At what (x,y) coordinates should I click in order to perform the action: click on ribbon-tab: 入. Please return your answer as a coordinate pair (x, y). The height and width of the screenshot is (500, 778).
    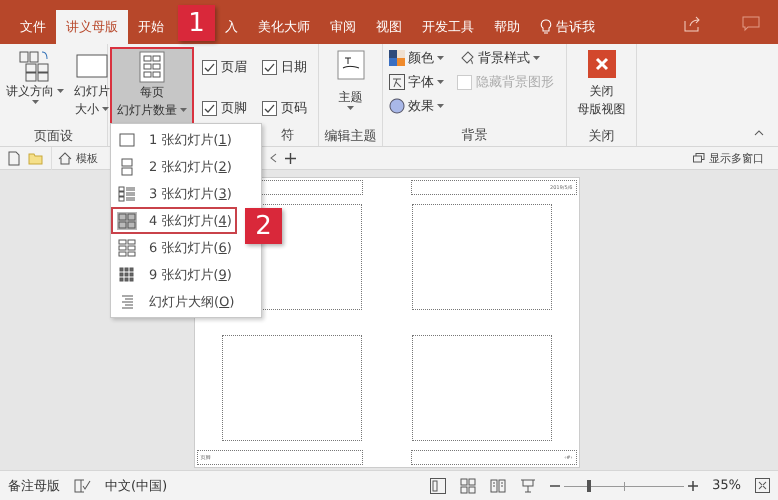
    Looking at the image, I should click on (231, 27).